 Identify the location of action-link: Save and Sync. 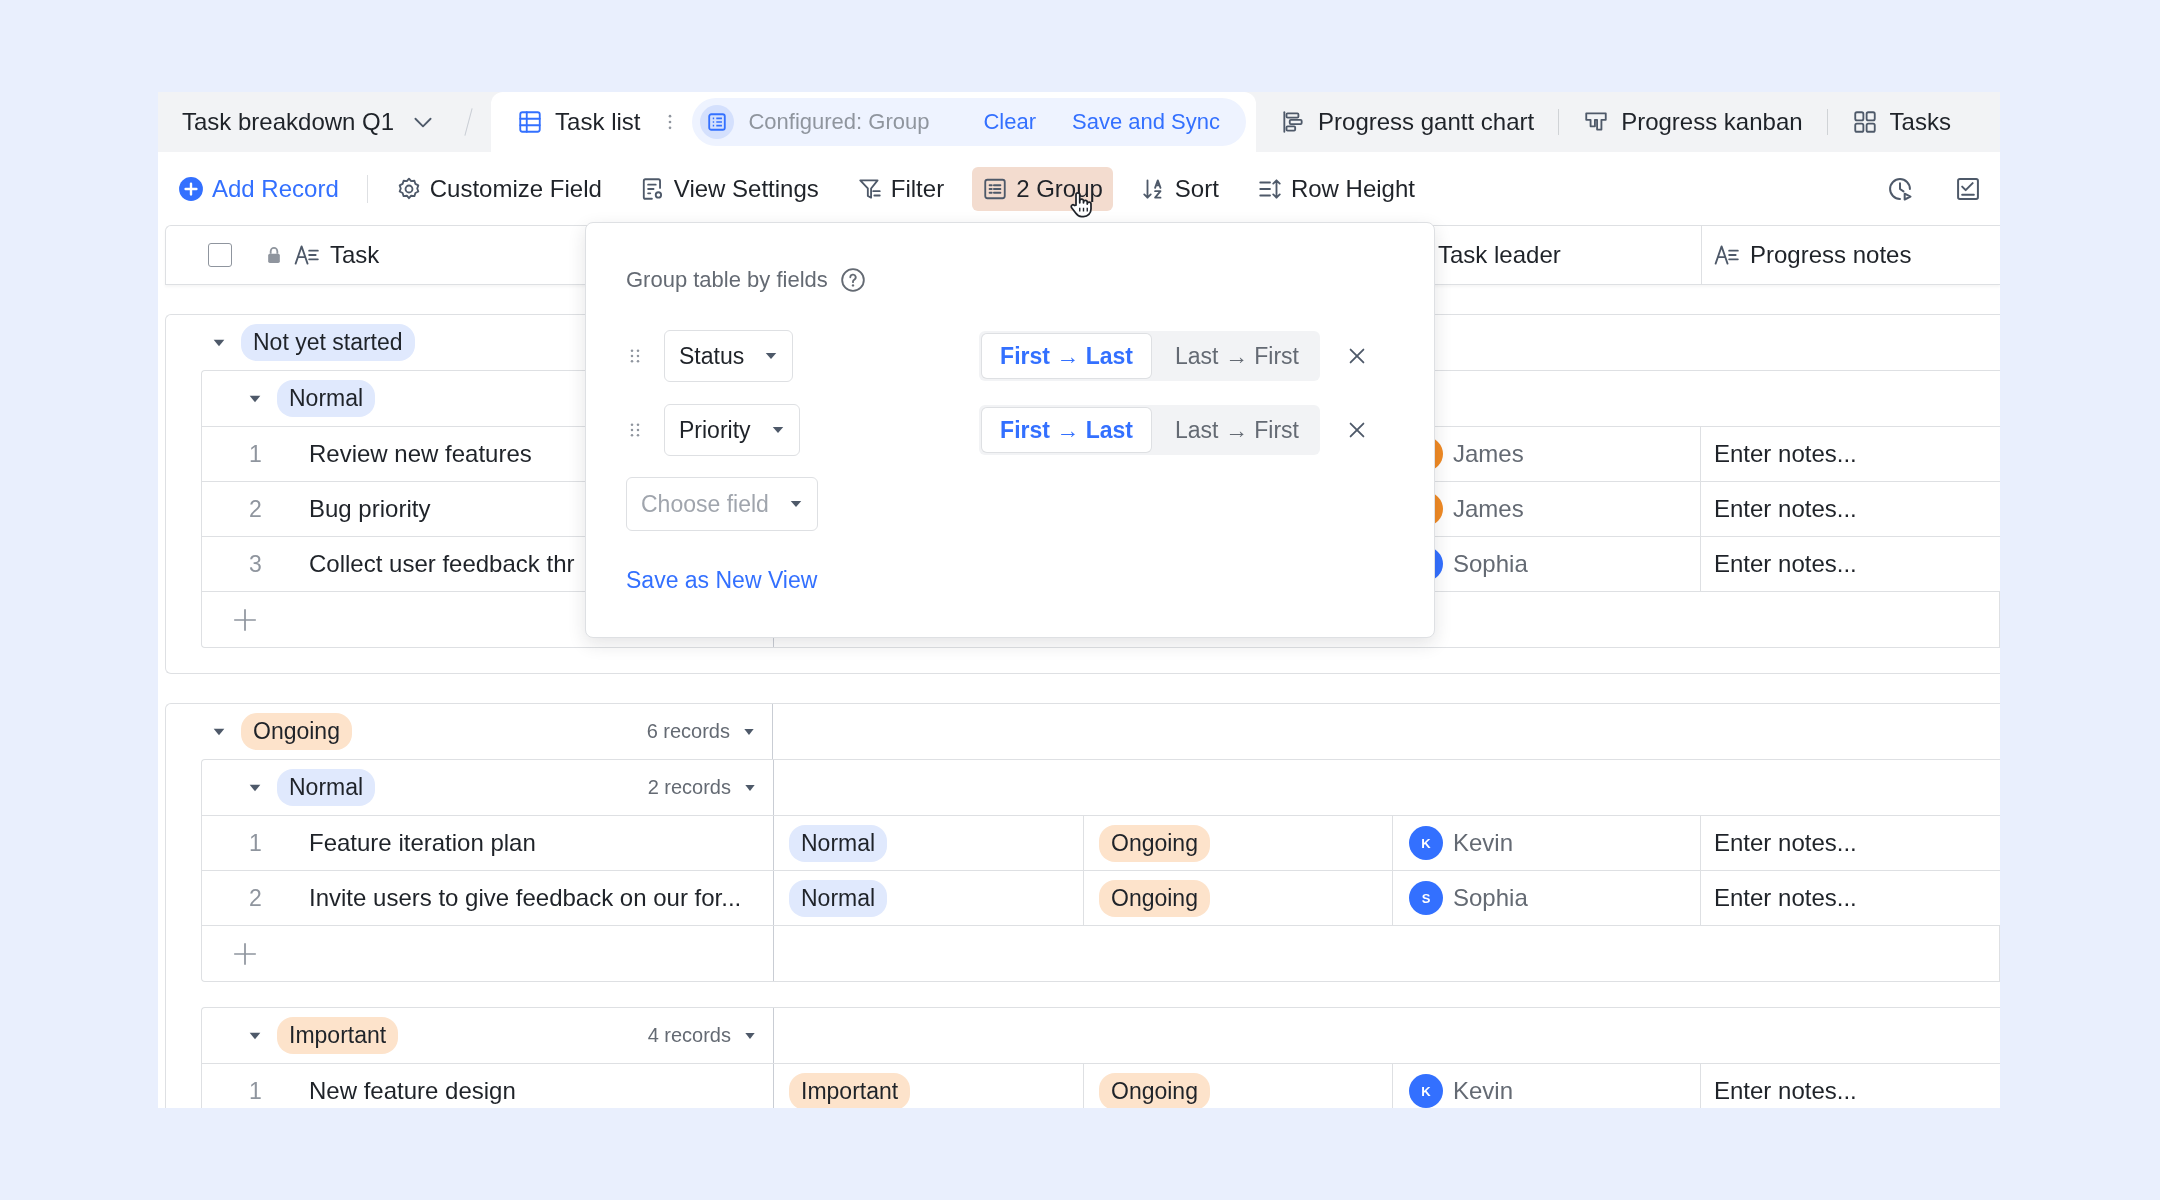
(1146, 122).